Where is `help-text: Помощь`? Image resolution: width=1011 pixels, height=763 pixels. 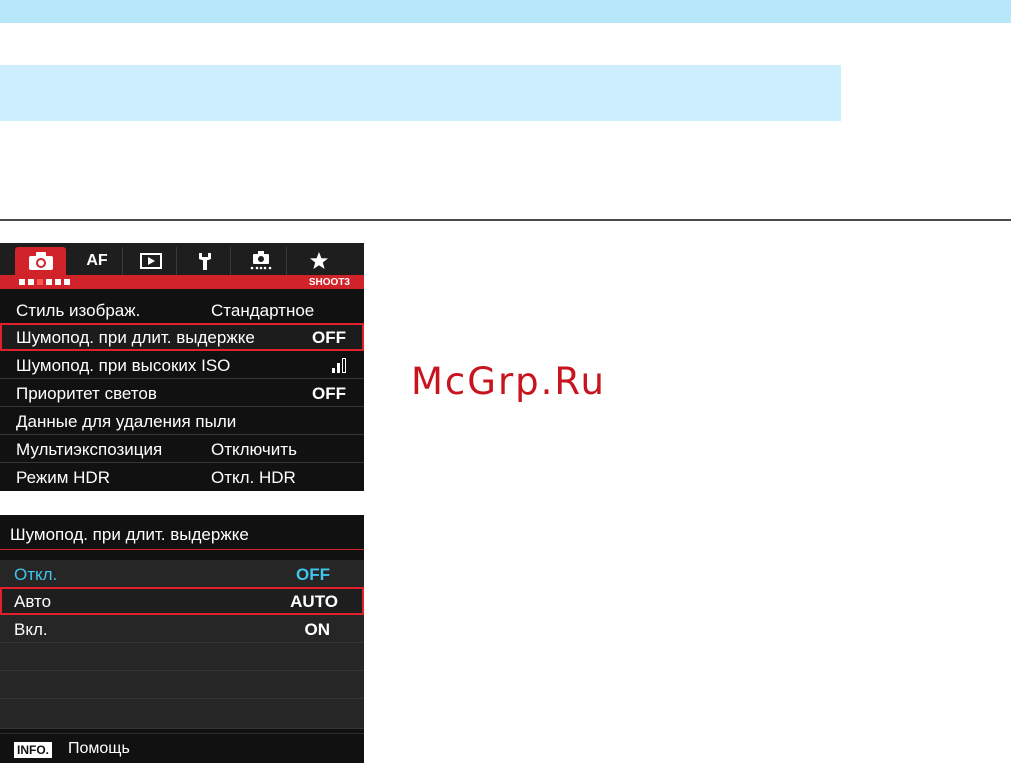
help-text: Помощь is located at coordinates (99, 748).